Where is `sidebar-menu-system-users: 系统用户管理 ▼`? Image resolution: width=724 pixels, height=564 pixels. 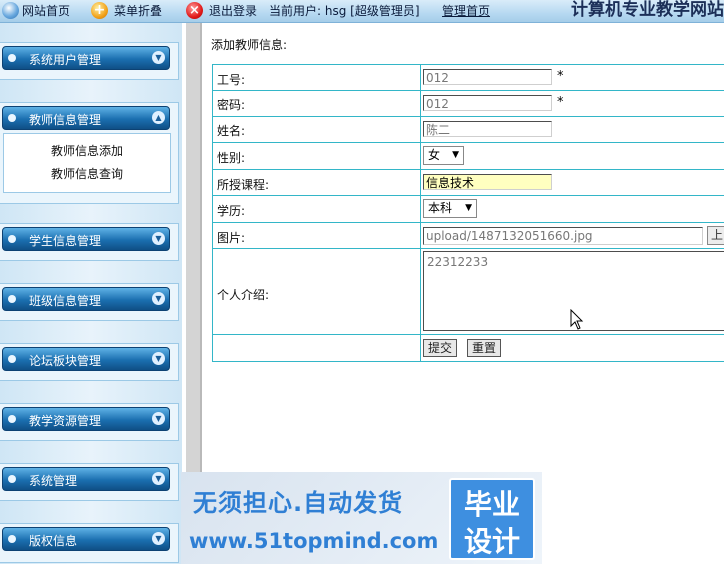
sidebar-menu-system-users: 系统用户管理 ▼ is located at coordinates (89, 61).